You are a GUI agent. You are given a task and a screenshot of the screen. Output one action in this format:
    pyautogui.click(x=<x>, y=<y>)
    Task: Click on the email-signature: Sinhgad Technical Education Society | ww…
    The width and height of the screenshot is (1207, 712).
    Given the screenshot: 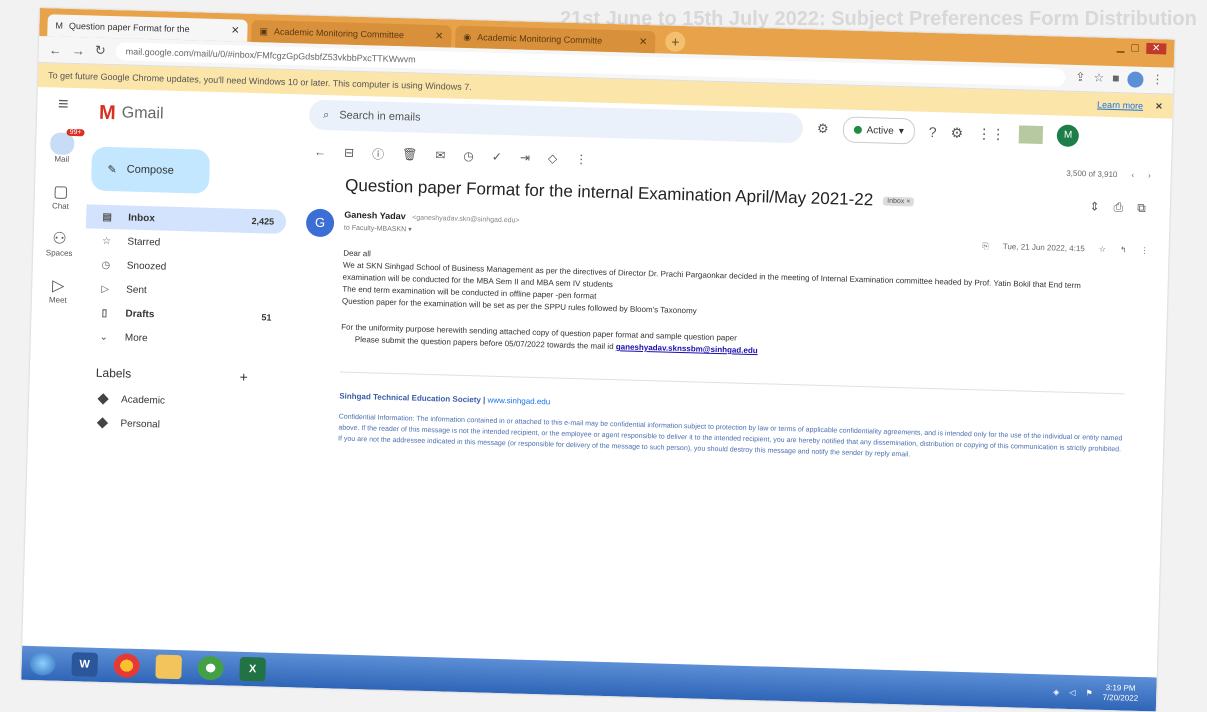 What is the action you would take?
    pyautogui.click(x=731, y=419)
    